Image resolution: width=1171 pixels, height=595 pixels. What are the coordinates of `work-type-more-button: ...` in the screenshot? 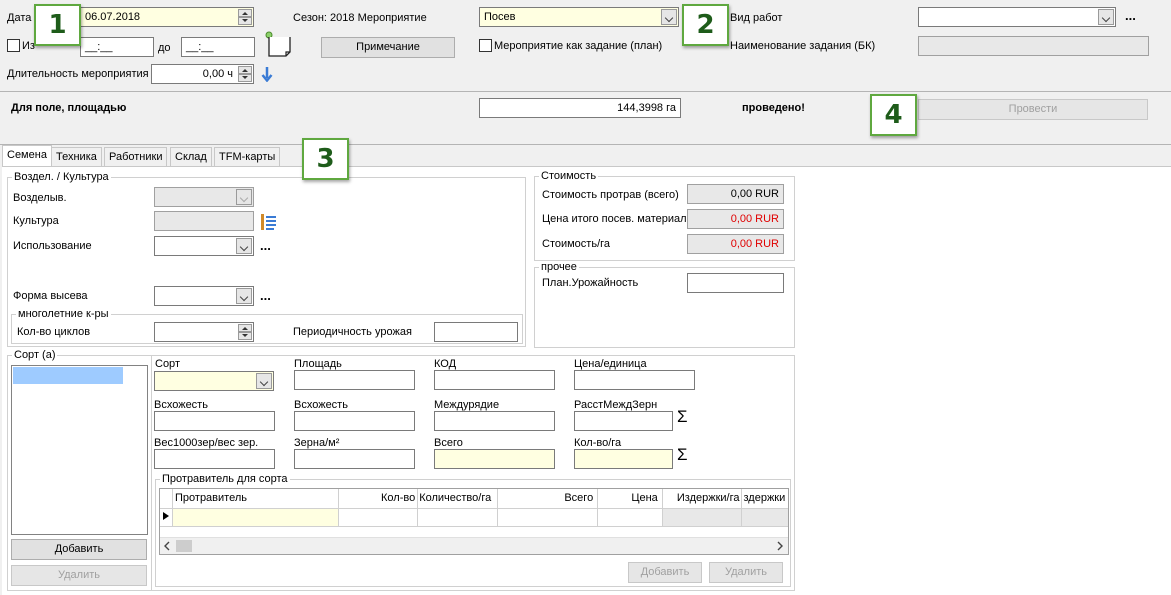 It's located at (1130, 15).